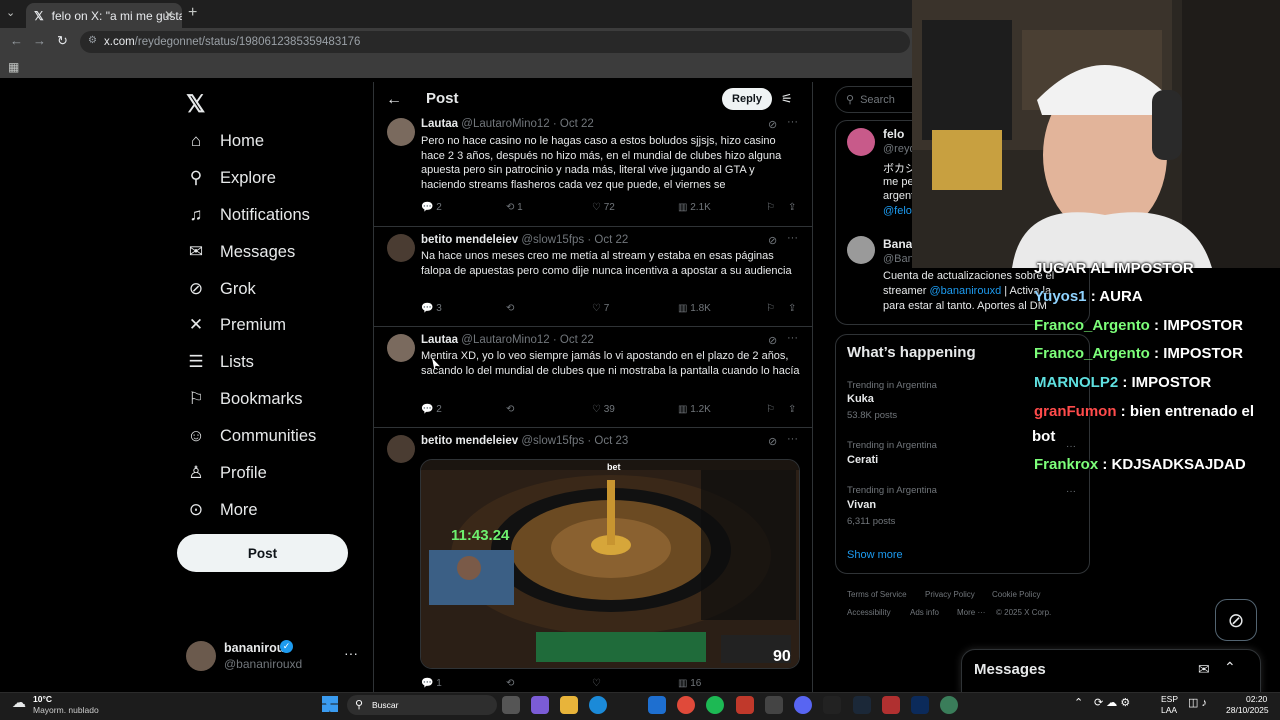 Image resolution: width=1280 pixels, height=720 pixels. Describe the element at coordinates (875, 555) in the screenshot. I see `show-more-link: Show more` at that location.